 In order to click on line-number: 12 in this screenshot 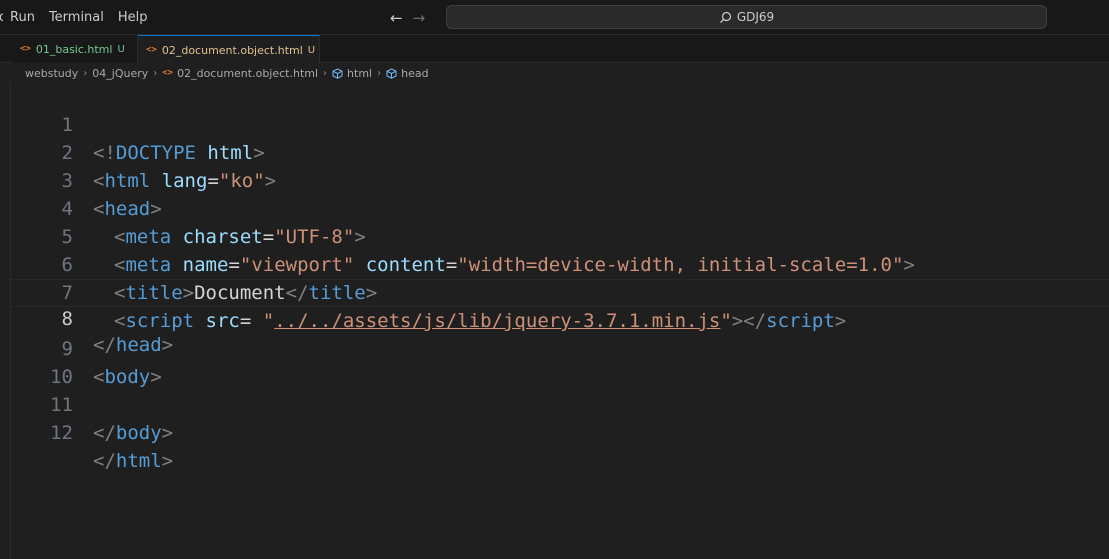, I will do `click(61, 433)`.